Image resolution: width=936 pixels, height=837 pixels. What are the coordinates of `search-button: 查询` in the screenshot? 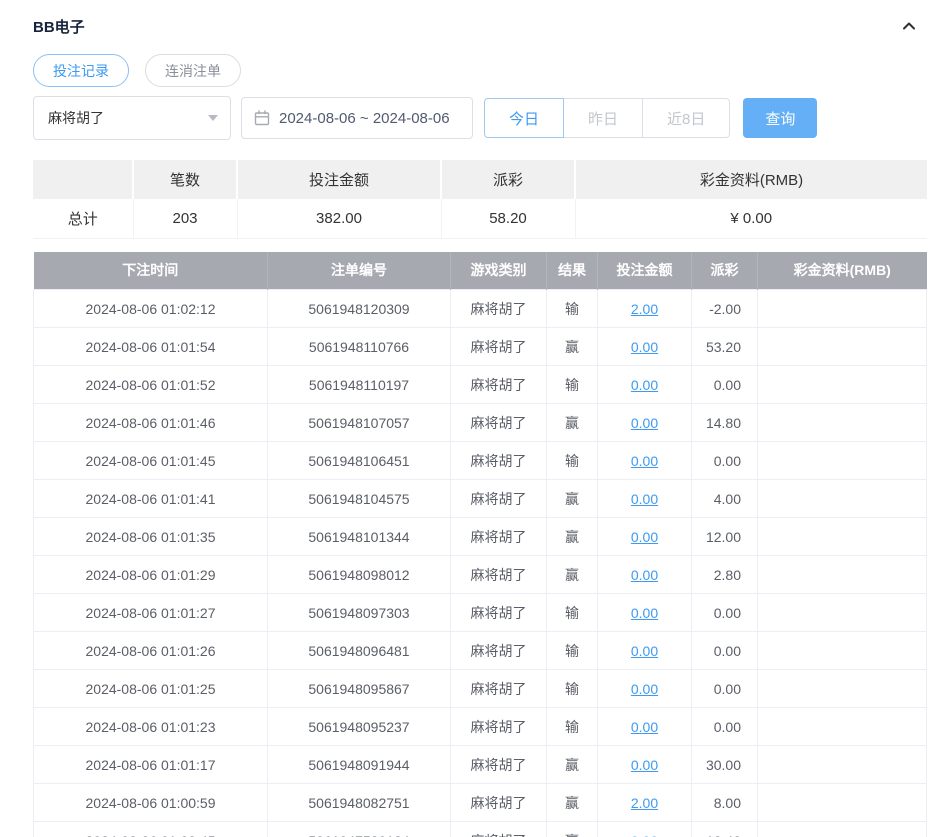 It's located at (780, 118).